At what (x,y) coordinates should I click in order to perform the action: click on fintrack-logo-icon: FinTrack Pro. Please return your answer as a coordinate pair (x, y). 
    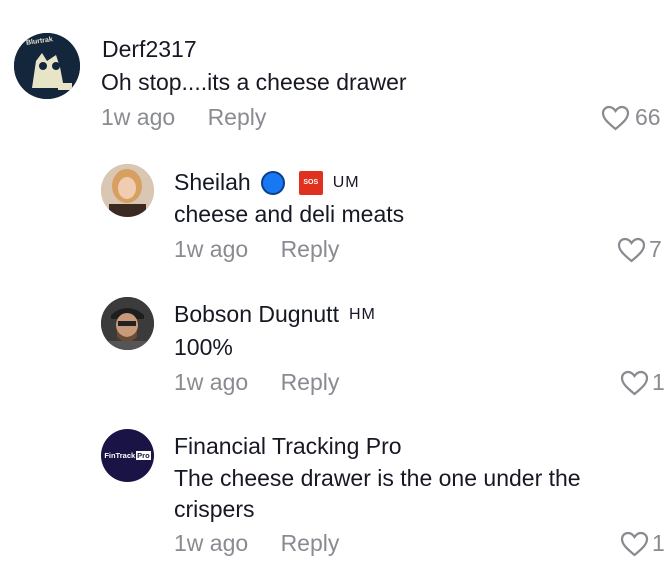
    Looking at the image, I should click on (127, 455).